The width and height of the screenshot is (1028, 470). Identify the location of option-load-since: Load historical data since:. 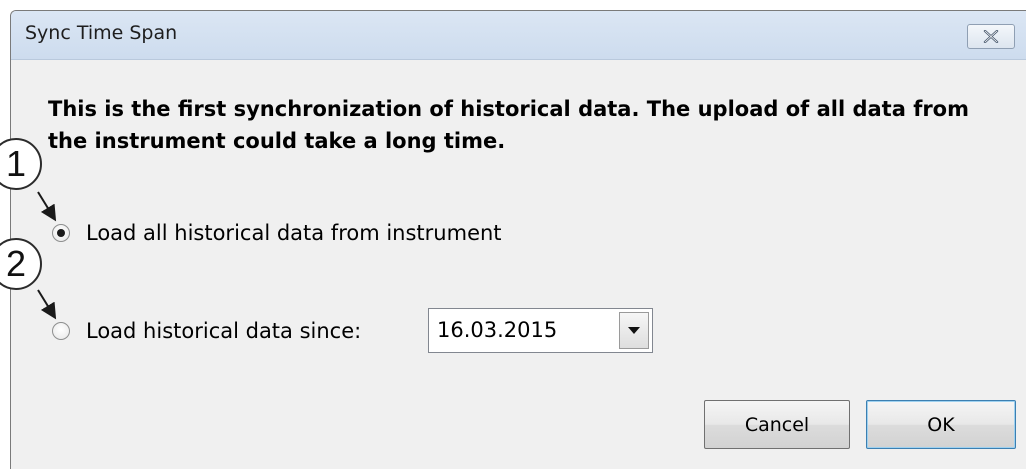
(206, 331).